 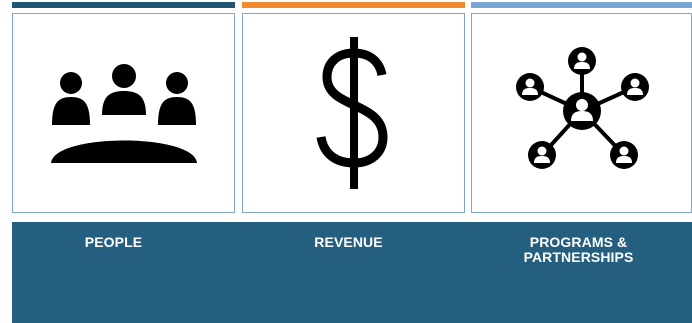 I want to click on network-icon, so click(x=582, y=108).